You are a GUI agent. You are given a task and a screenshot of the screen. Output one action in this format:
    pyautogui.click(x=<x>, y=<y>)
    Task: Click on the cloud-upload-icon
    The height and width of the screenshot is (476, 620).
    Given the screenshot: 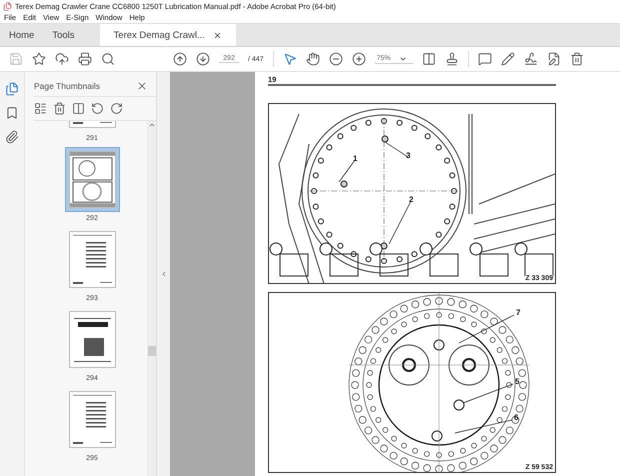 What is the action you would take?
    pyautogui.click(x=62, y=59)
    